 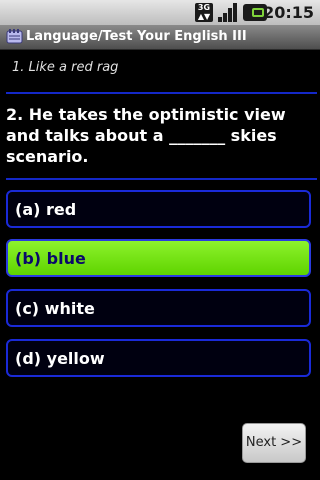 What do you see at coordinates (50, 258) in the screenshot?
I see `option-b-label: (b) blue` at bounding box center [50, 258].